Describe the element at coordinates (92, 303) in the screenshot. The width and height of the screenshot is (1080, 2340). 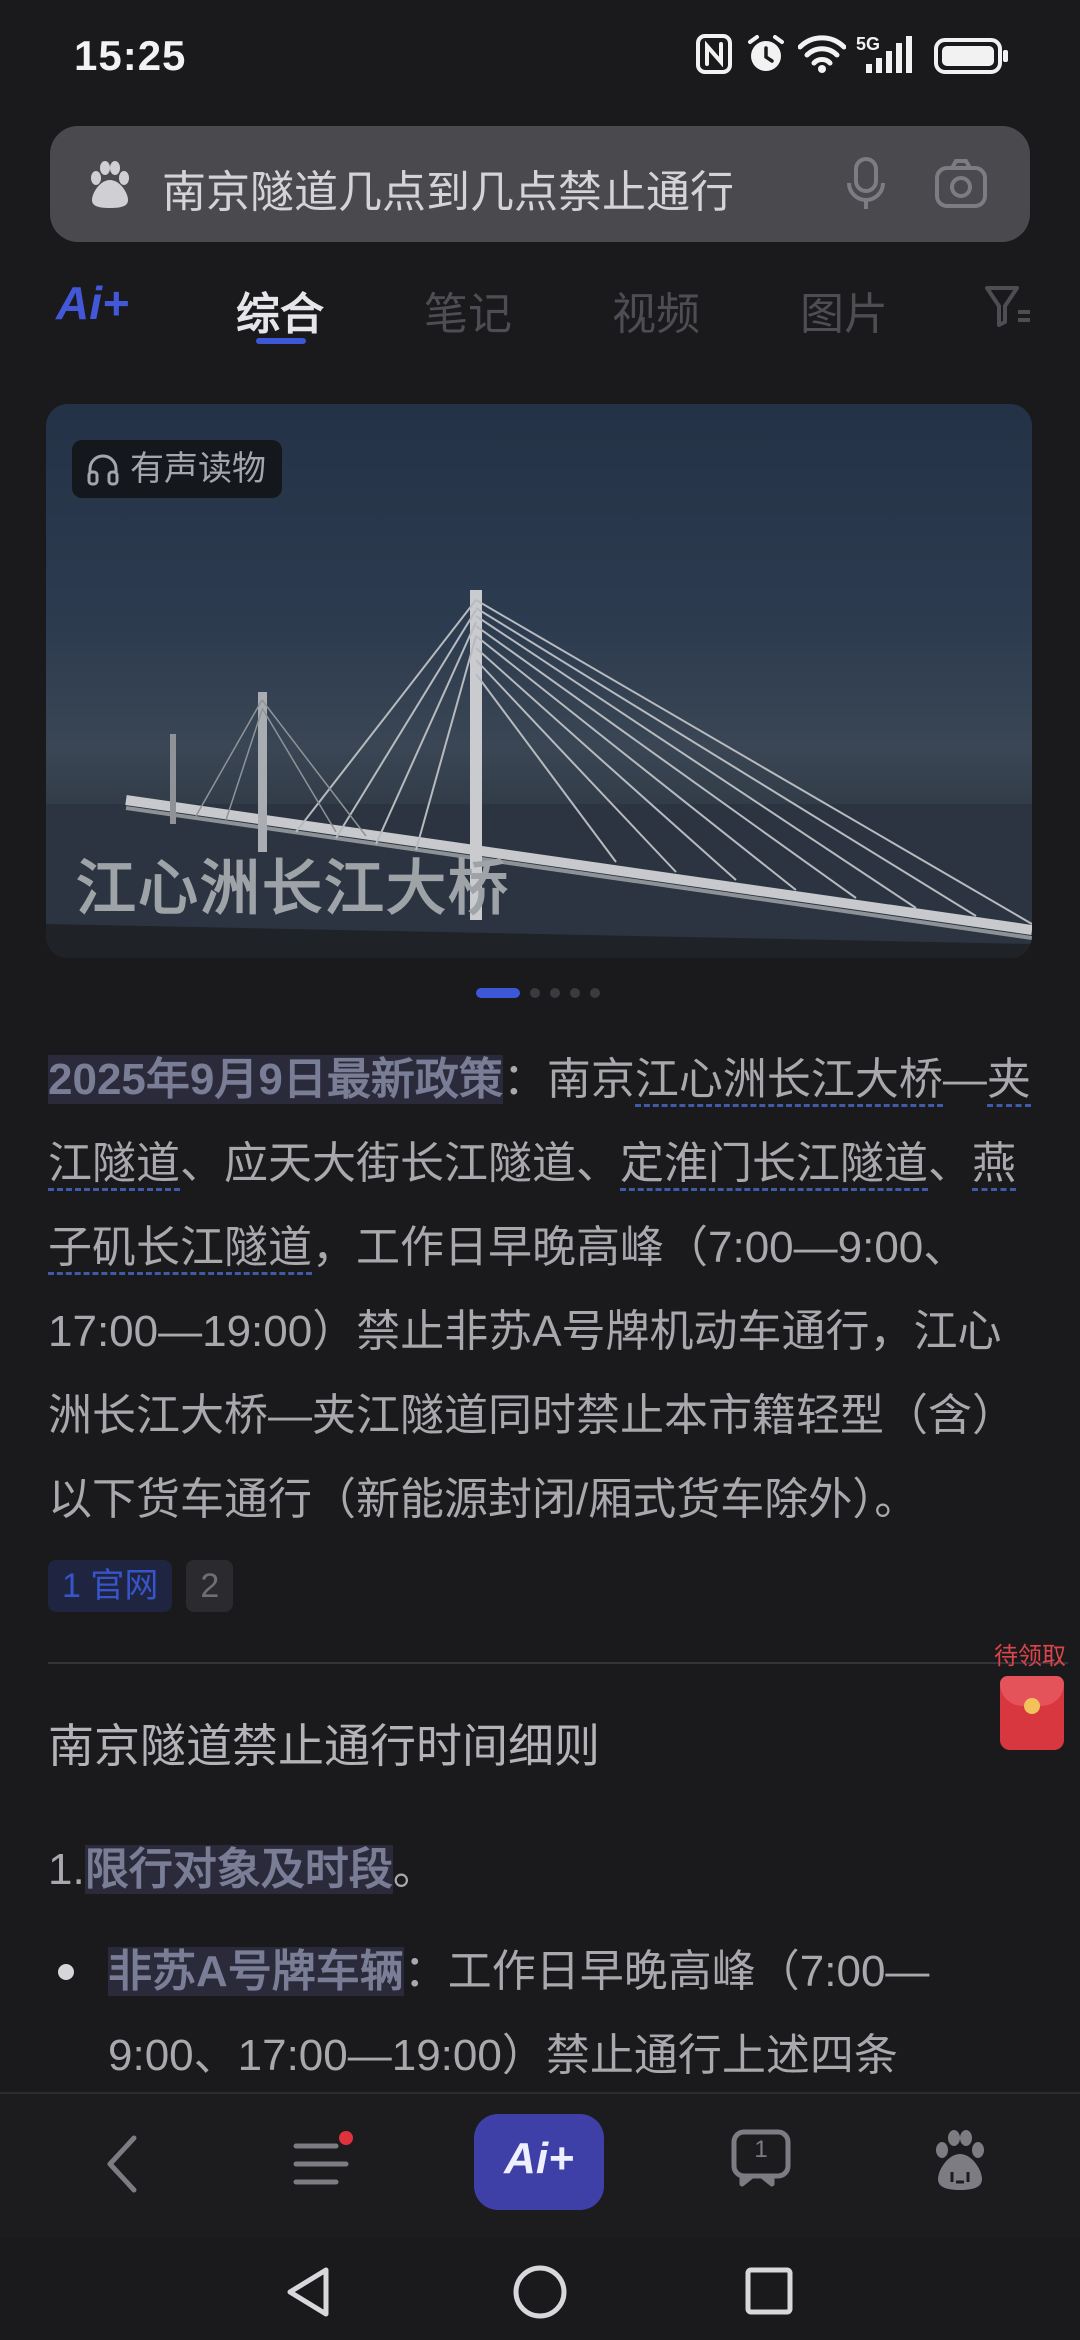
I see `tab-ai: Ai+` at that location.